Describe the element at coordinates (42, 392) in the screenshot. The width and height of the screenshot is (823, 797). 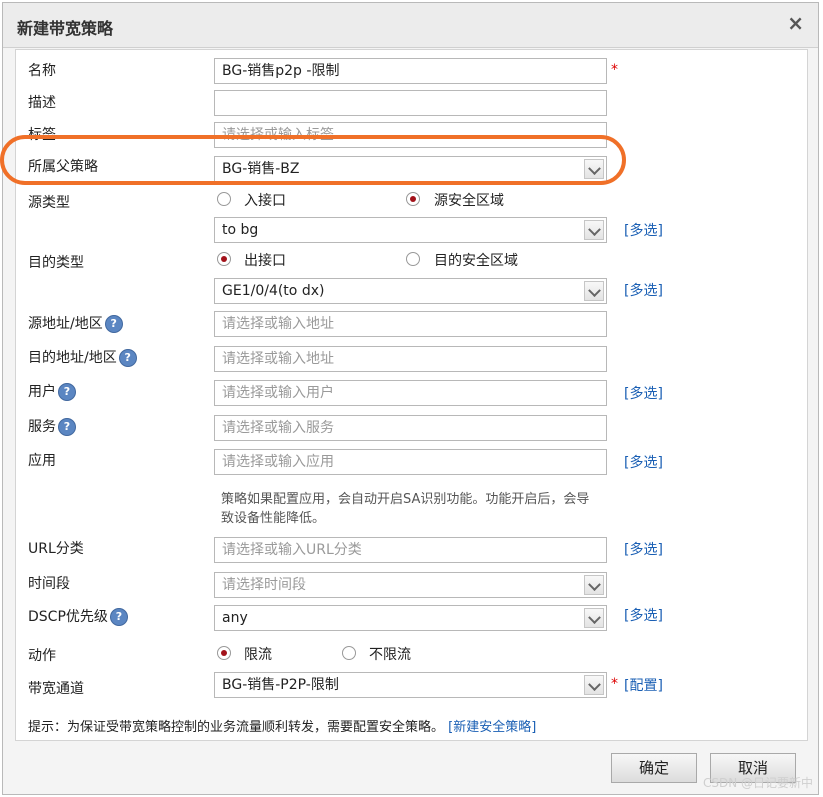
I see `user-label-text: 用户` at that location.